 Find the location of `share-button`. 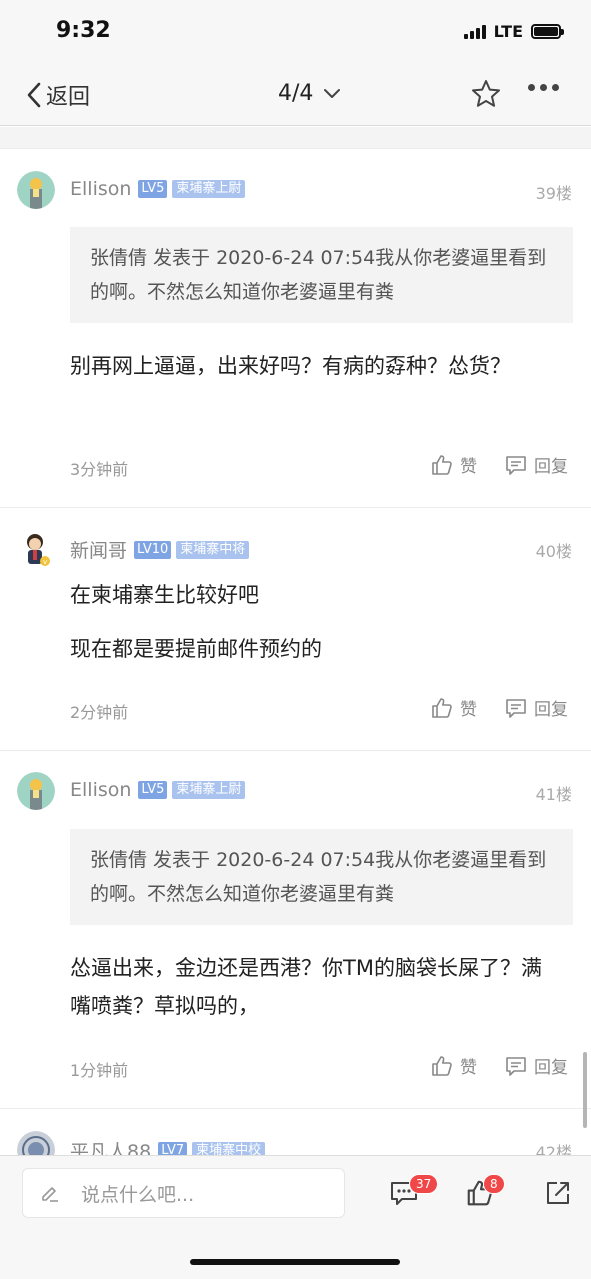

share-button is located at coordinates (558, 1195).